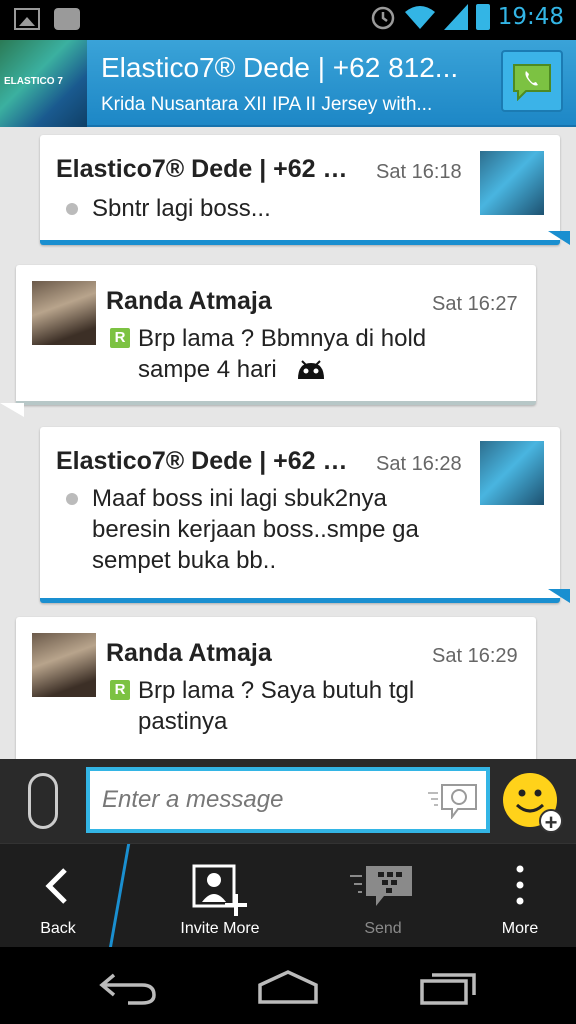 This screenshot has height=1024, width=576. Describe the element at coordinates (475, 656) in the screenshot. I see `message-time: Sat 16:29` at that location.